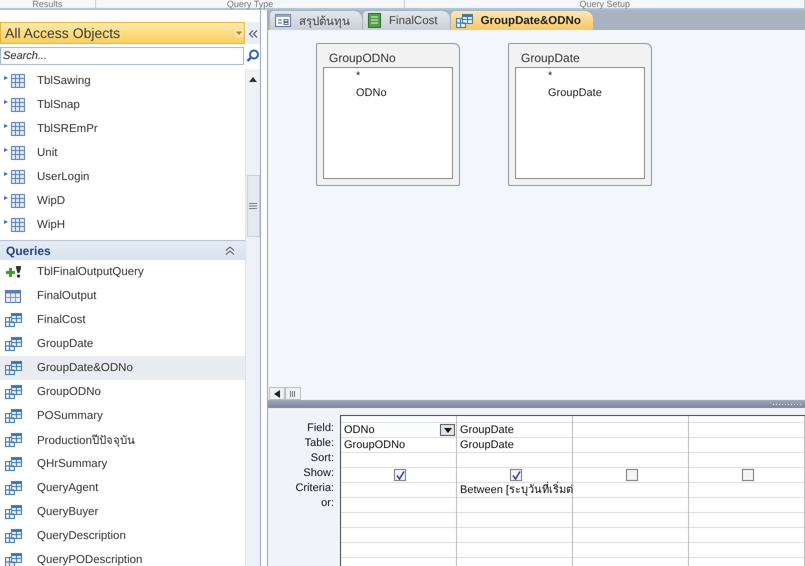 The height and width of the screenshot is (566, 805). I want to click on make-table-query-icon, so click(14, 272).